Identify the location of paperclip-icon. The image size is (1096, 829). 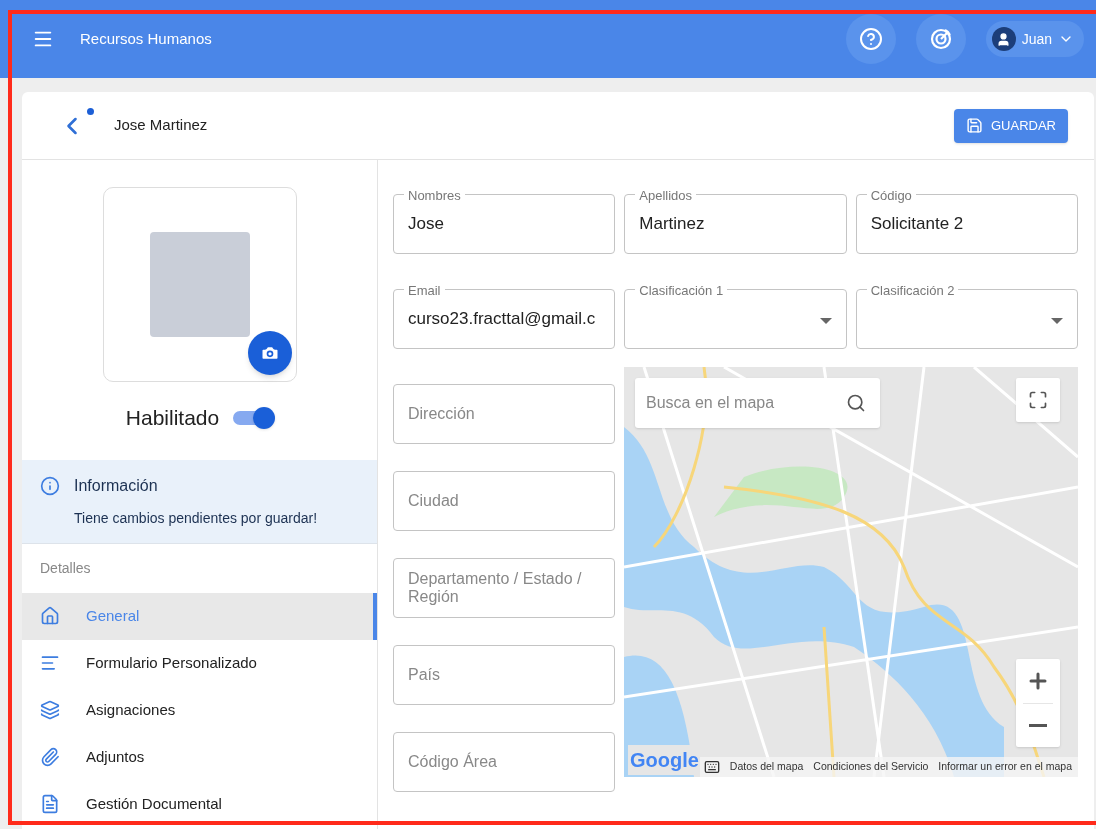
(50, 757).